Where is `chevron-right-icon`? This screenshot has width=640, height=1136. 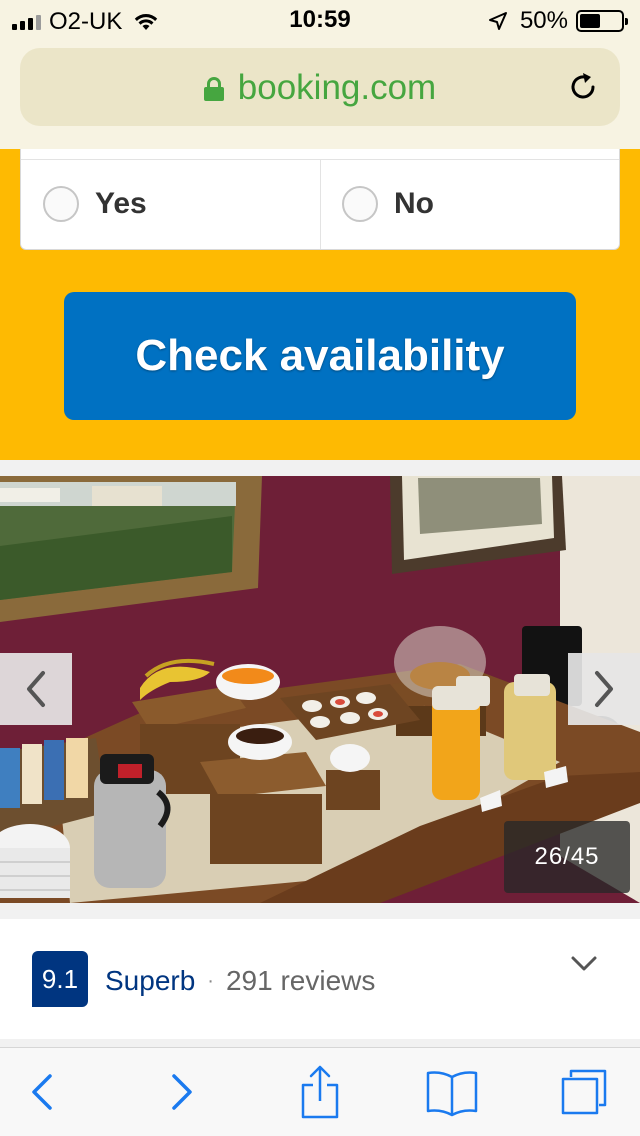
chevron-right-icon is located at coordinates (604, 689).